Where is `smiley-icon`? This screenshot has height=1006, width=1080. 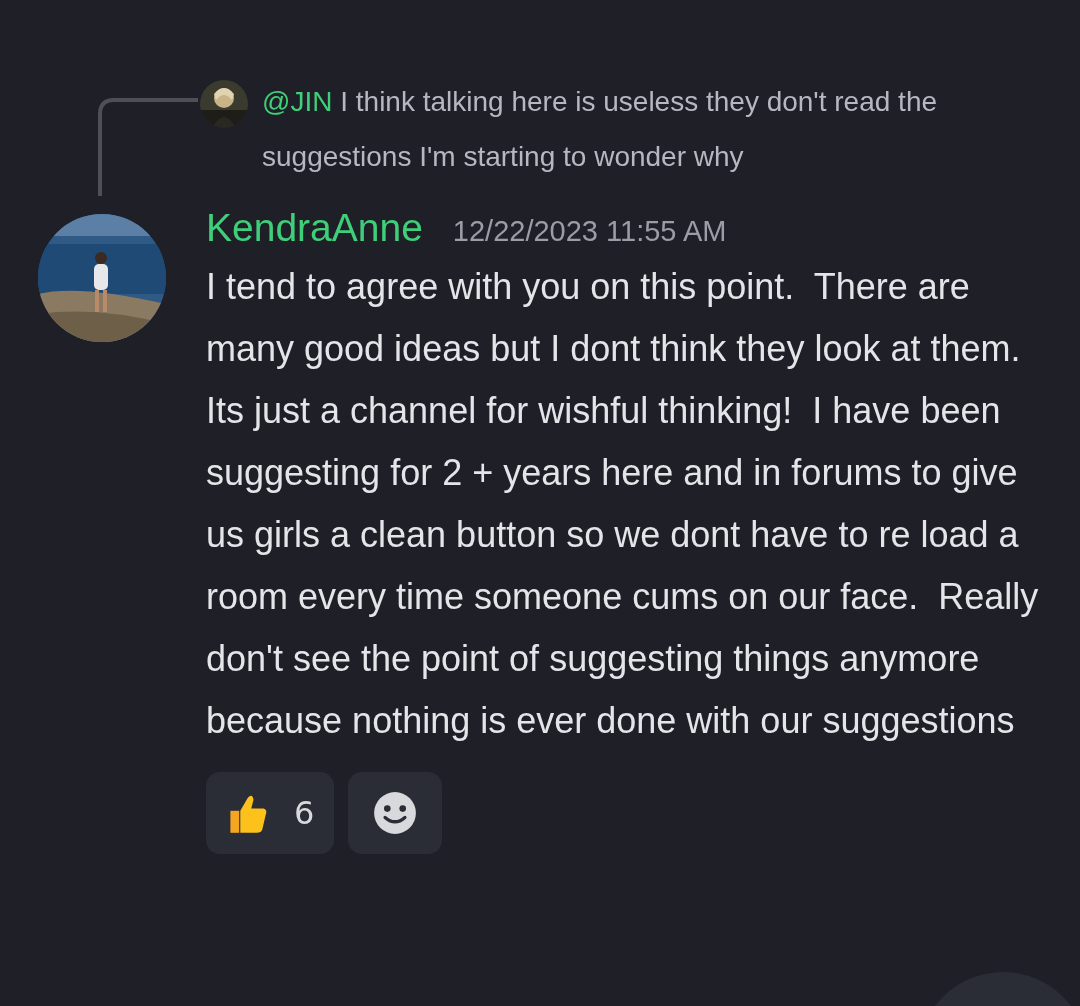
smiley-icon is located at coordinates (395, 813).